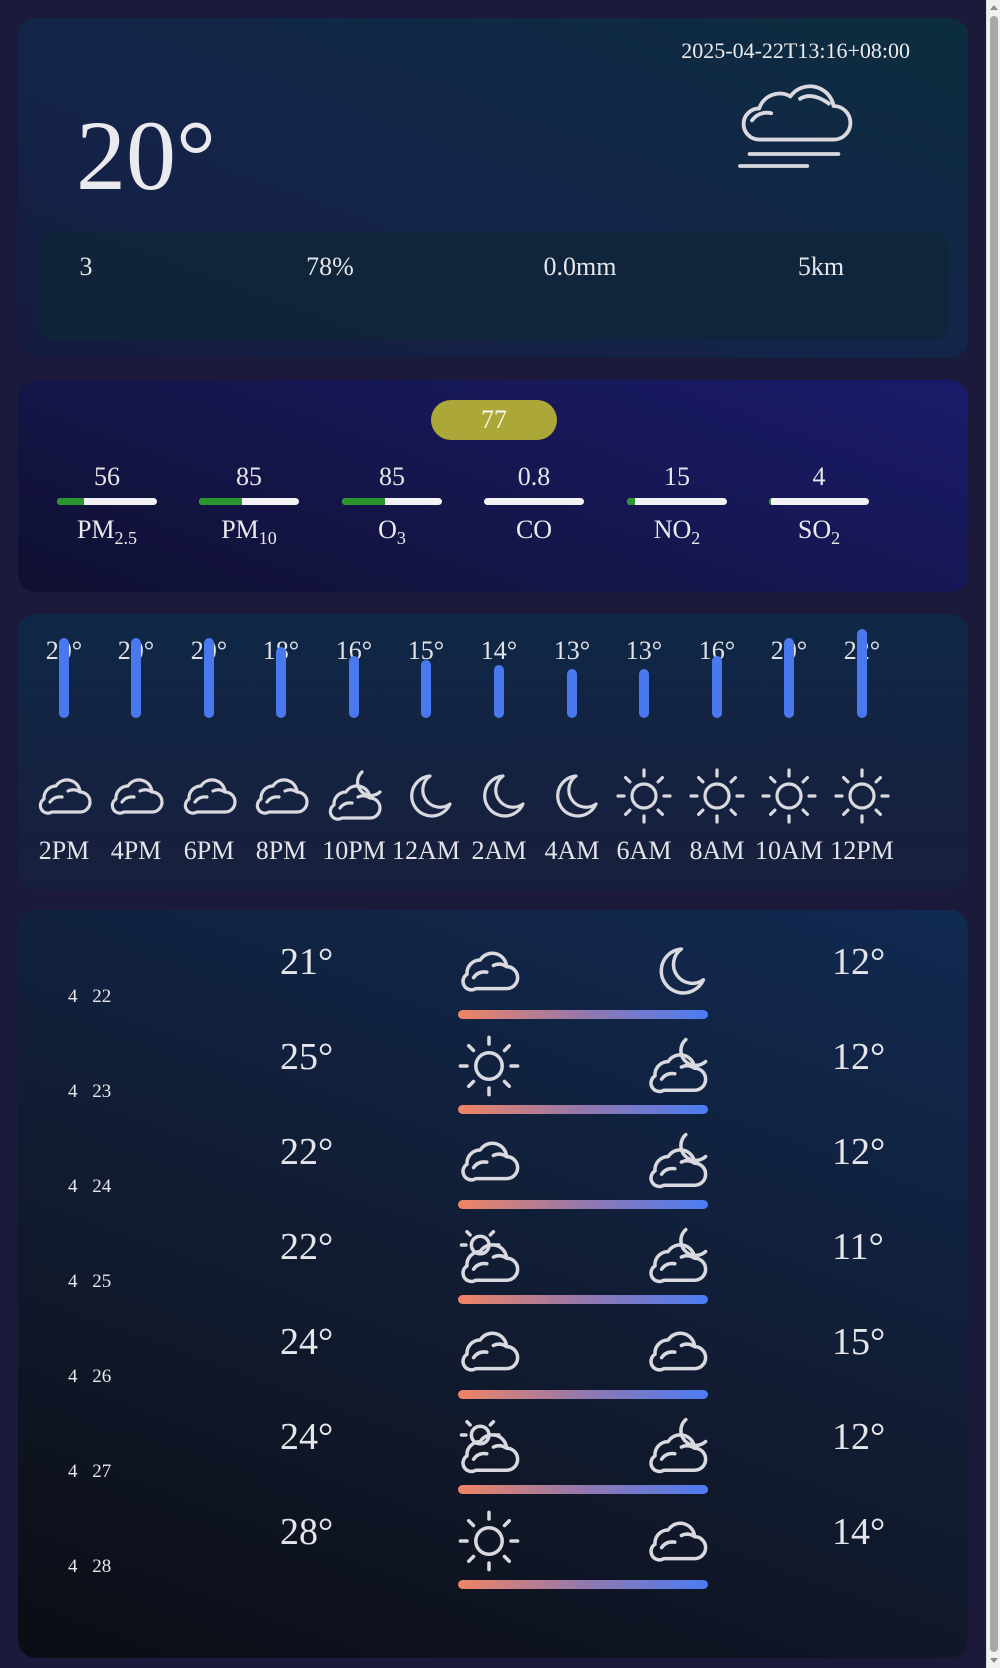  Describe the element at coordinates (392, 476) in the screenshot. I see `pollutant-value: 85` at that location.